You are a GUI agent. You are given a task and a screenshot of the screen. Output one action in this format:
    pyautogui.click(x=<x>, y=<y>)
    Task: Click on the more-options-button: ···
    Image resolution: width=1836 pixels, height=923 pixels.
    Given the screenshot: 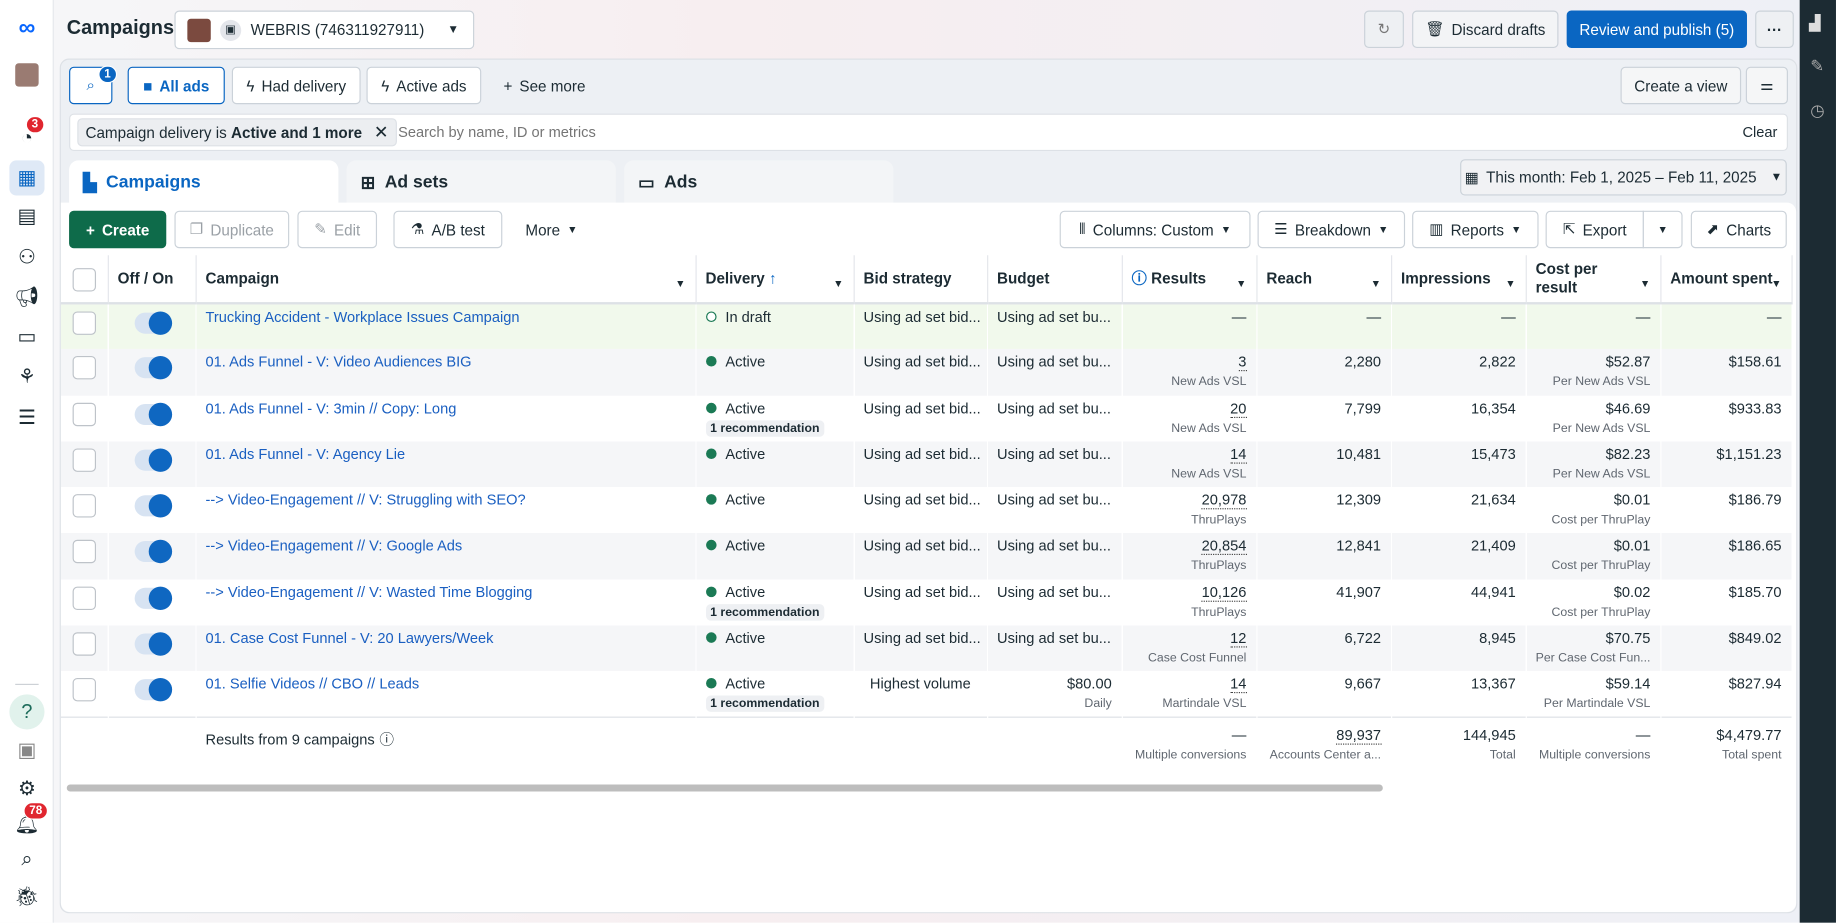 What is the action you would take?
    pyautogui.click(x=1774, y=29)
    